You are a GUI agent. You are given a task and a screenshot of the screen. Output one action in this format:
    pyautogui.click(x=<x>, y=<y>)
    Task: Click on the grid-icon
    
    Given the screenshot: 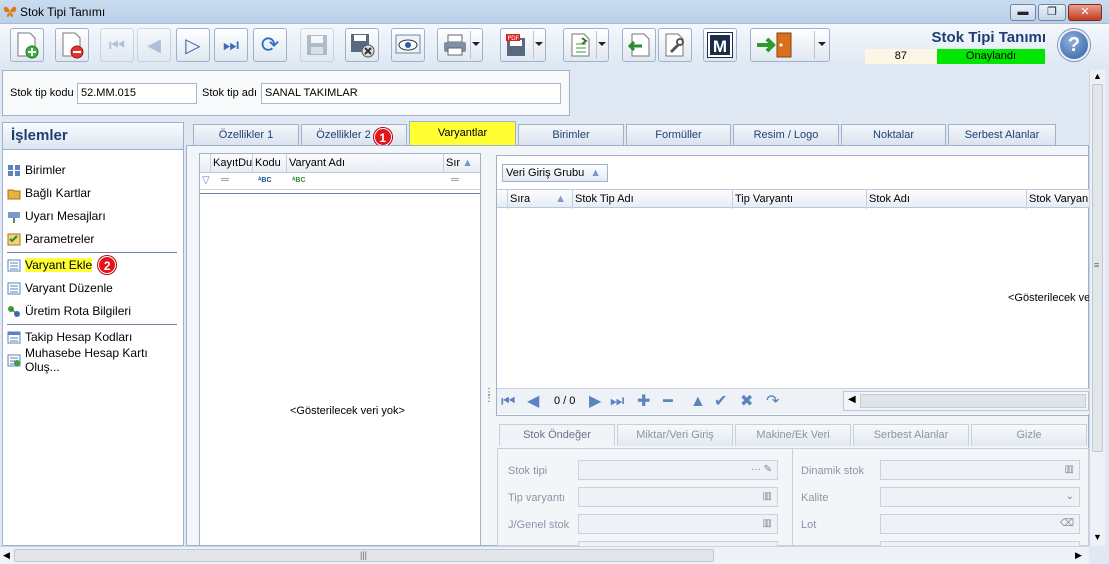 What is the action you would take?
    pyautogui.click(x=14, y=170)
    